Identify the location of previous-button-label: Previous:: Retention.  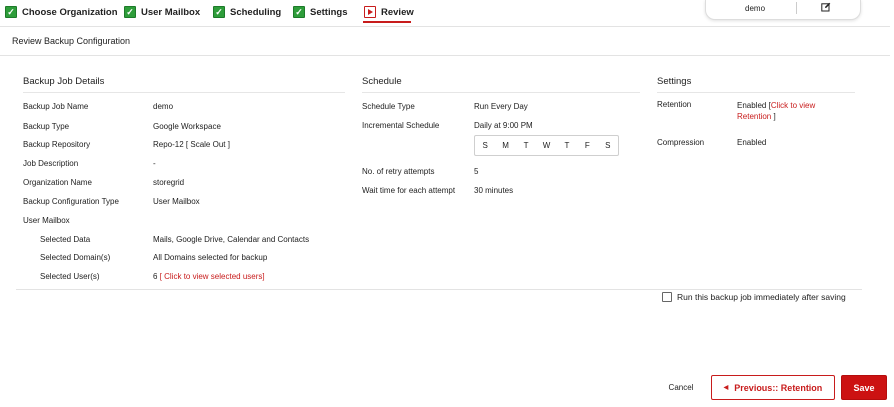
(778, 387).